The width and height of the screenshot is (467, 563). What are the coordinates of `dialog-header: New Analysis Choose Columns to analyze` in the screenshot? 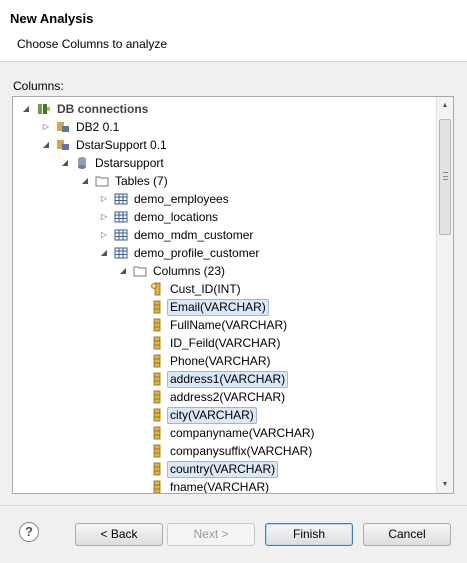 It's located at (233, 31).